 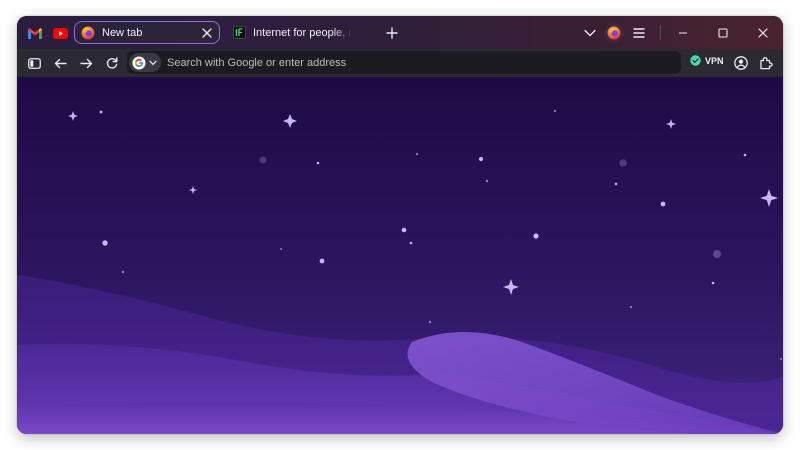 I want to click on maximize-button, so click(x=723, y=33).